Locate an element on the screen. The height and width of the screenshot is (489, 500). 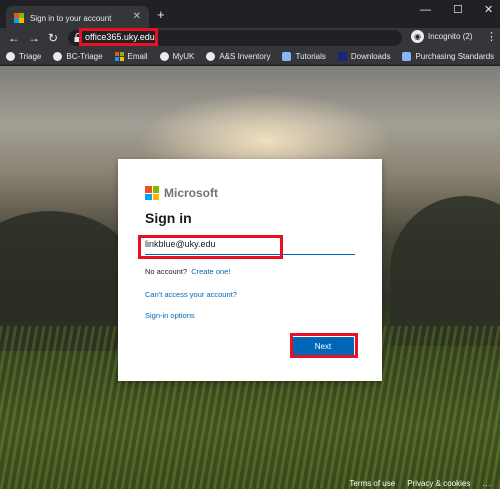
bookmark-downloads: Downloads is located at coordinates (364, 56).